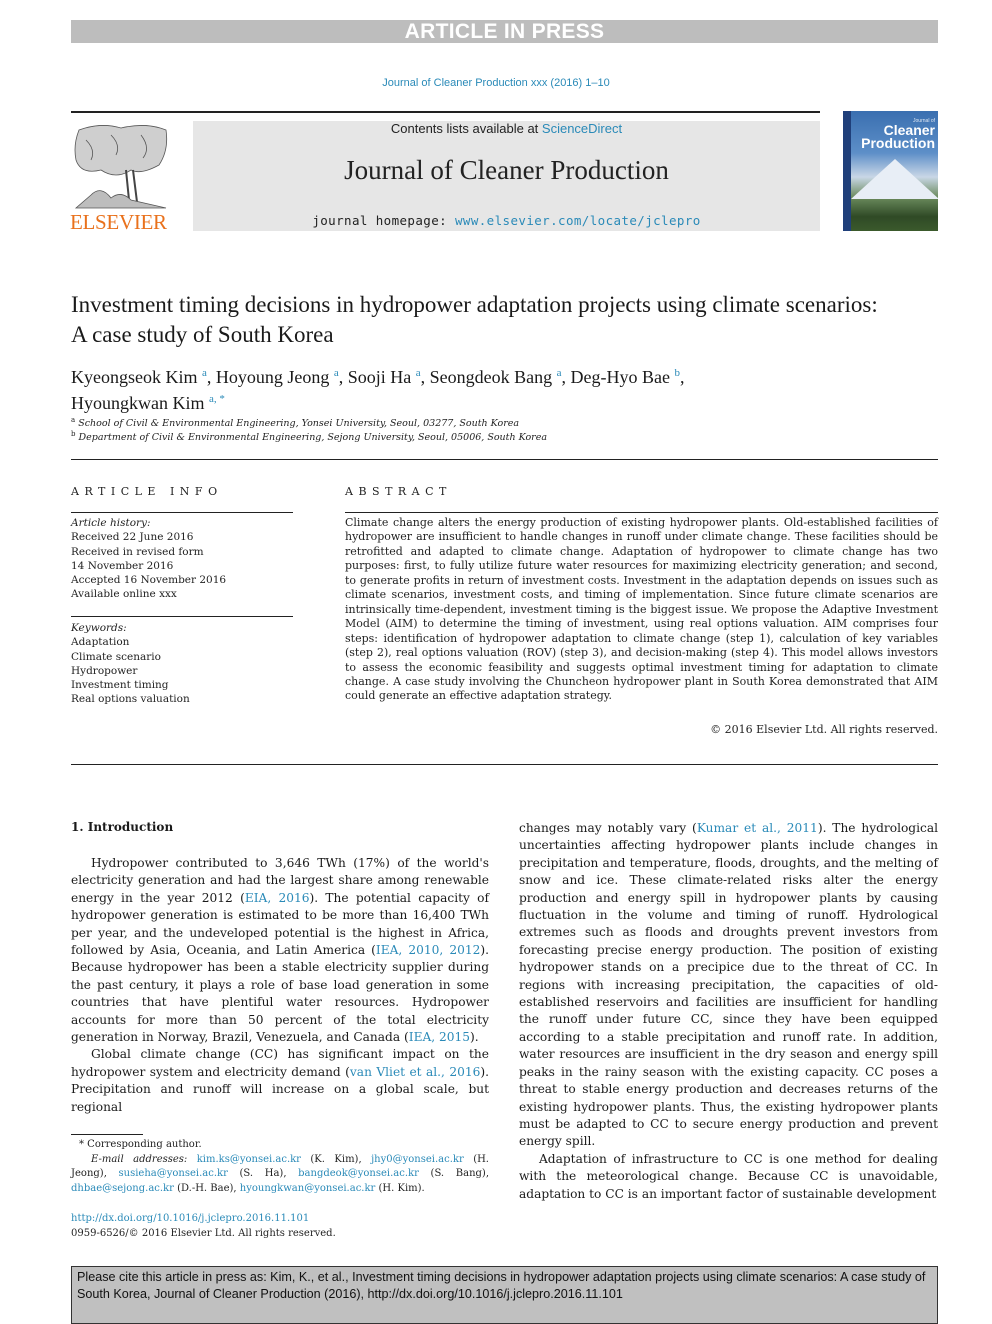 The width and height of the screenshot is (992, 1324). What do you see at coordinates (608, 828) in the screenshot?
I see `text-run: changes may notably vary (` at bounding box center [608, 828].